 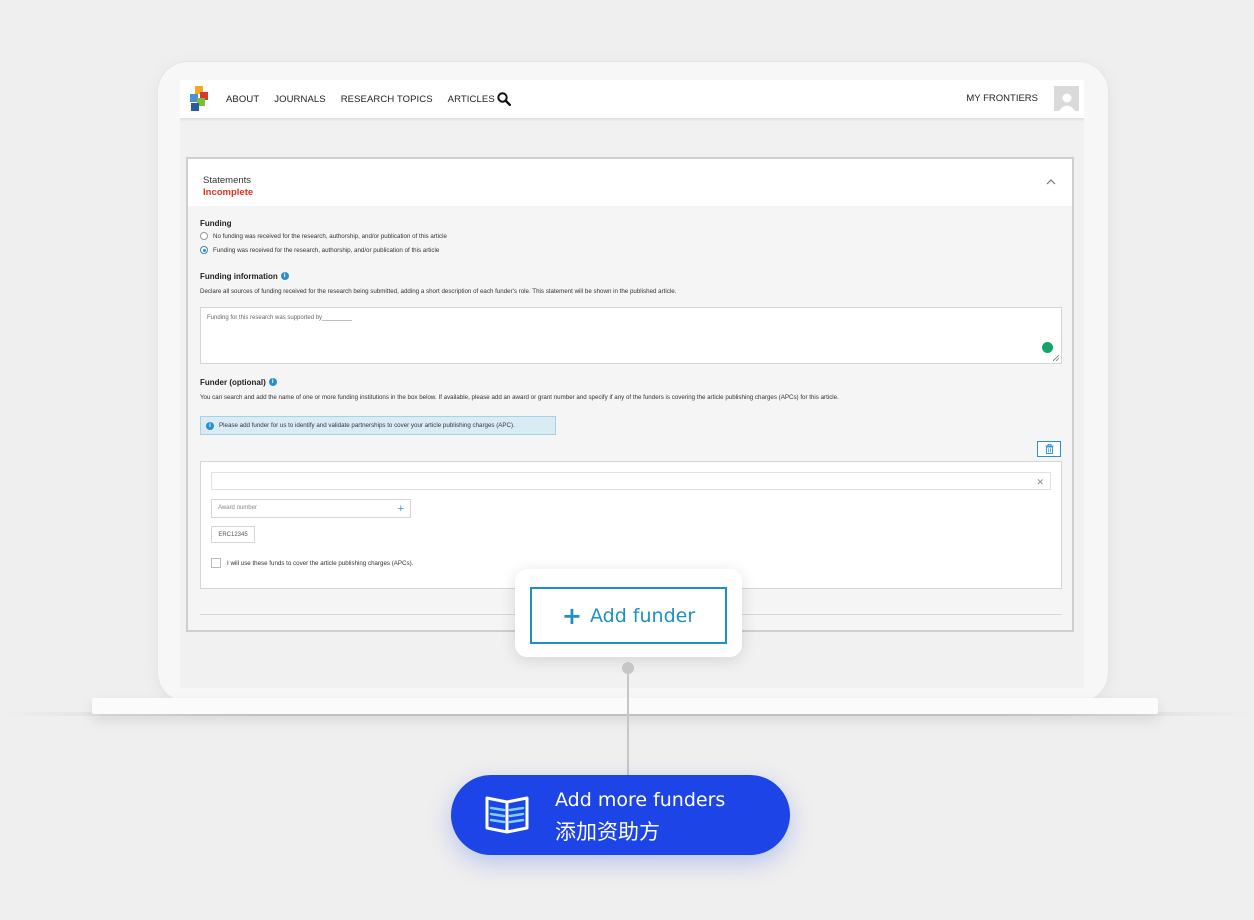 I want to click on laptop-base, so click(x=625, y=706).